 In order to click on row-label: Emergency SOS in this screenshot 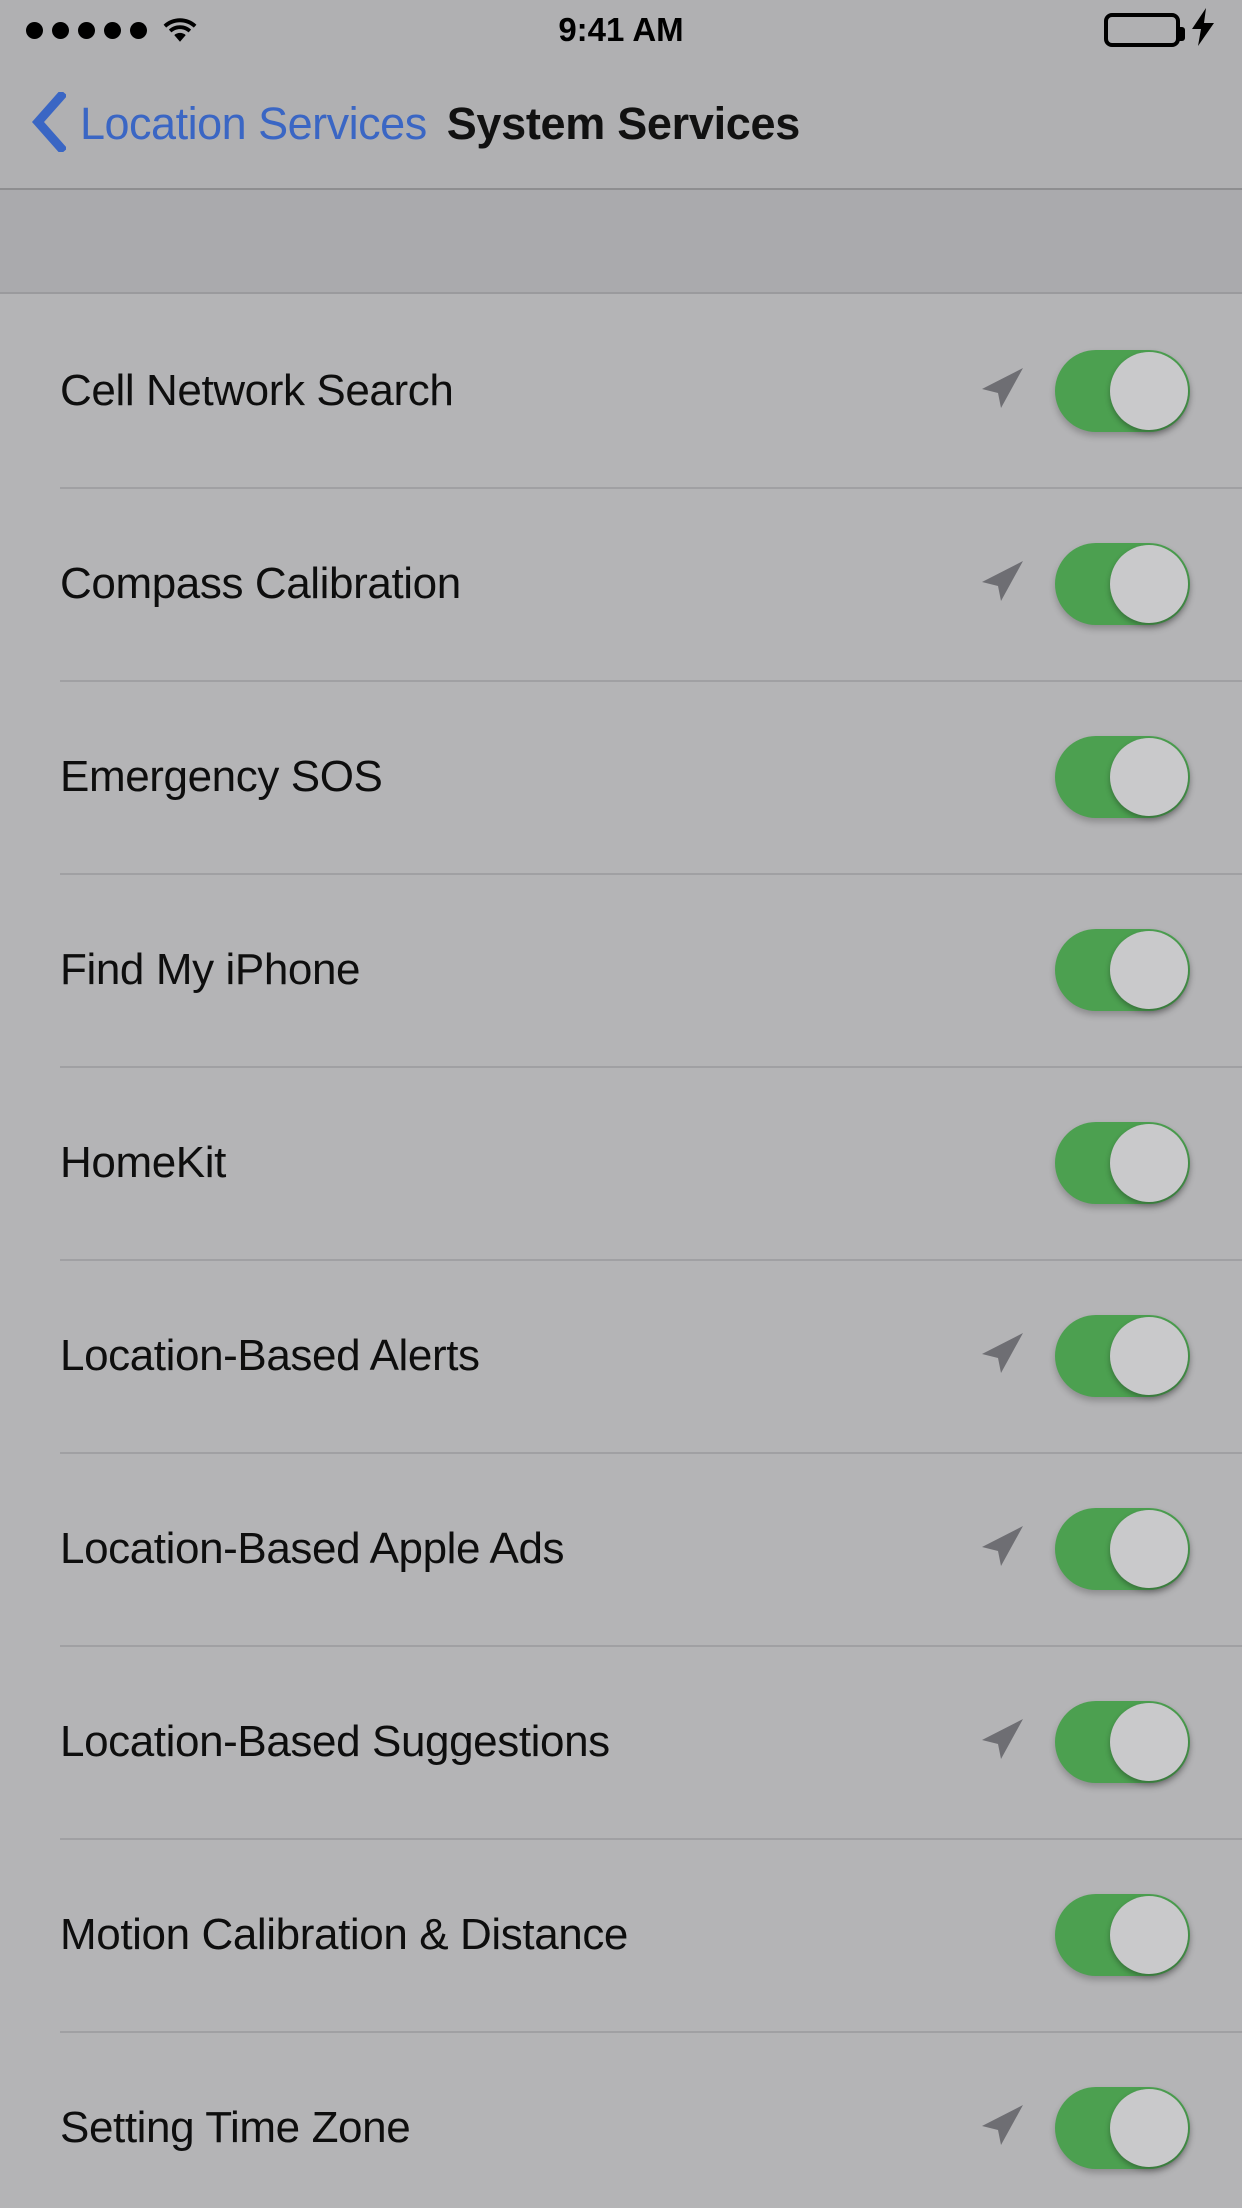, I will do `click(221, 776)`.